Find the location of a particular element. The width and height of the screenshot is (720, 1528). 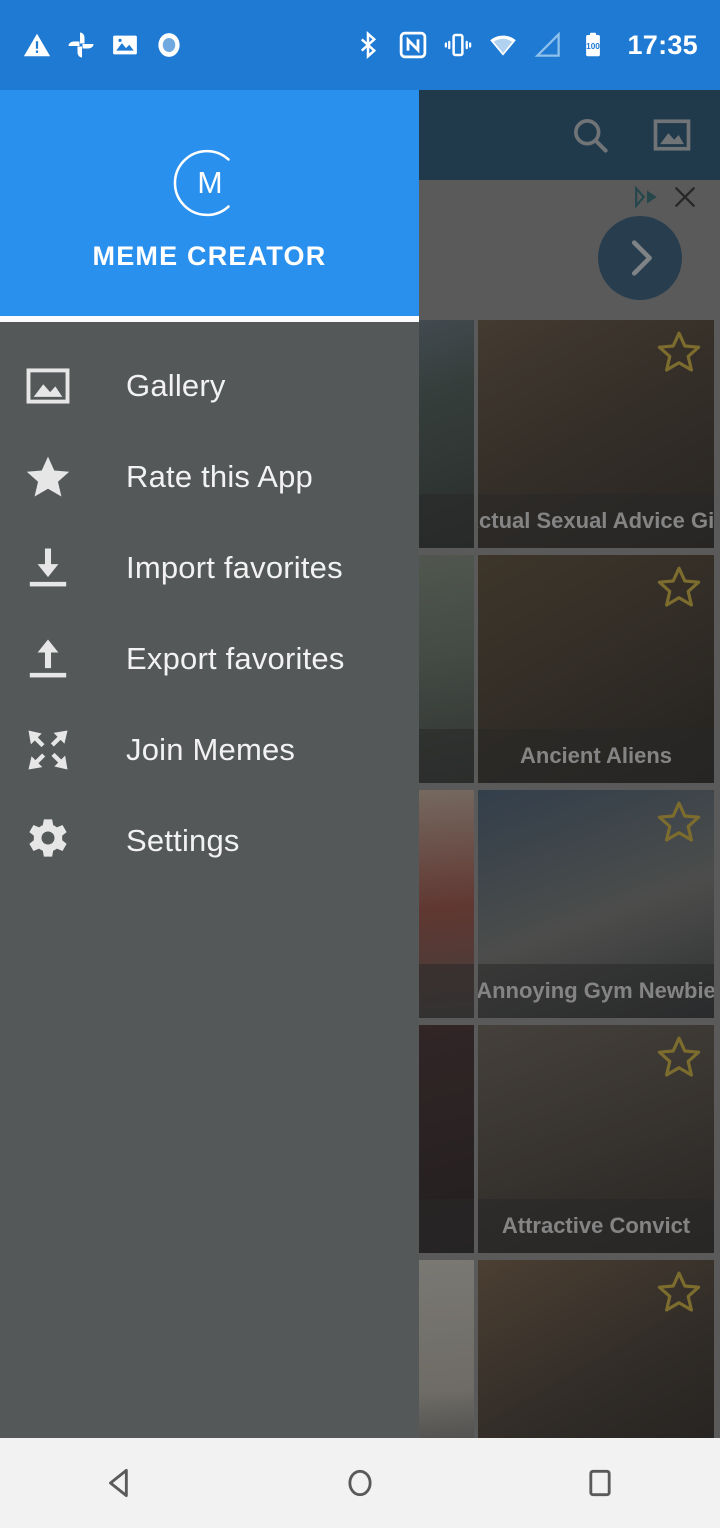

recents-button is located at coordinates (600, 1483).